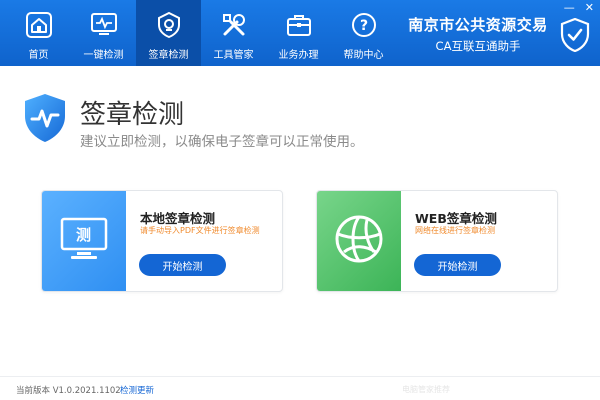 This screenshot has width=600, height=400. I want to click on check-update-link: 检测更新, so click(137, 390).